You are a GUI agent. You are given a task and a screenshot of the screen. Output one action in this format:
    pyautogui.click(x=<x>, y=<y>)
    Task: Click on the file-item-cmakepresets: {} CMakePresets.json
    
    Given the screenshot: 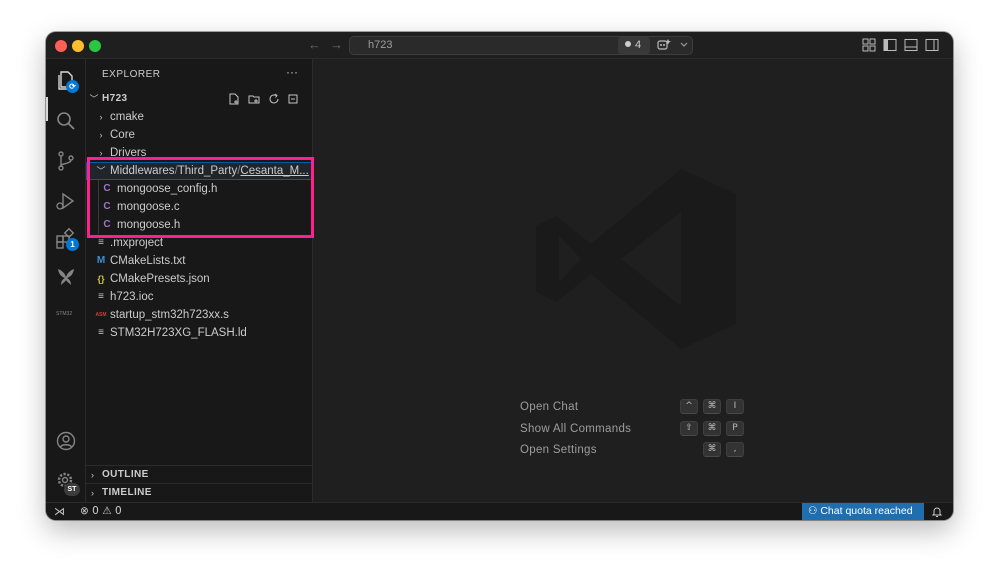 What is the action you would take?
    pyautogui.click(x=199, y=279)
    